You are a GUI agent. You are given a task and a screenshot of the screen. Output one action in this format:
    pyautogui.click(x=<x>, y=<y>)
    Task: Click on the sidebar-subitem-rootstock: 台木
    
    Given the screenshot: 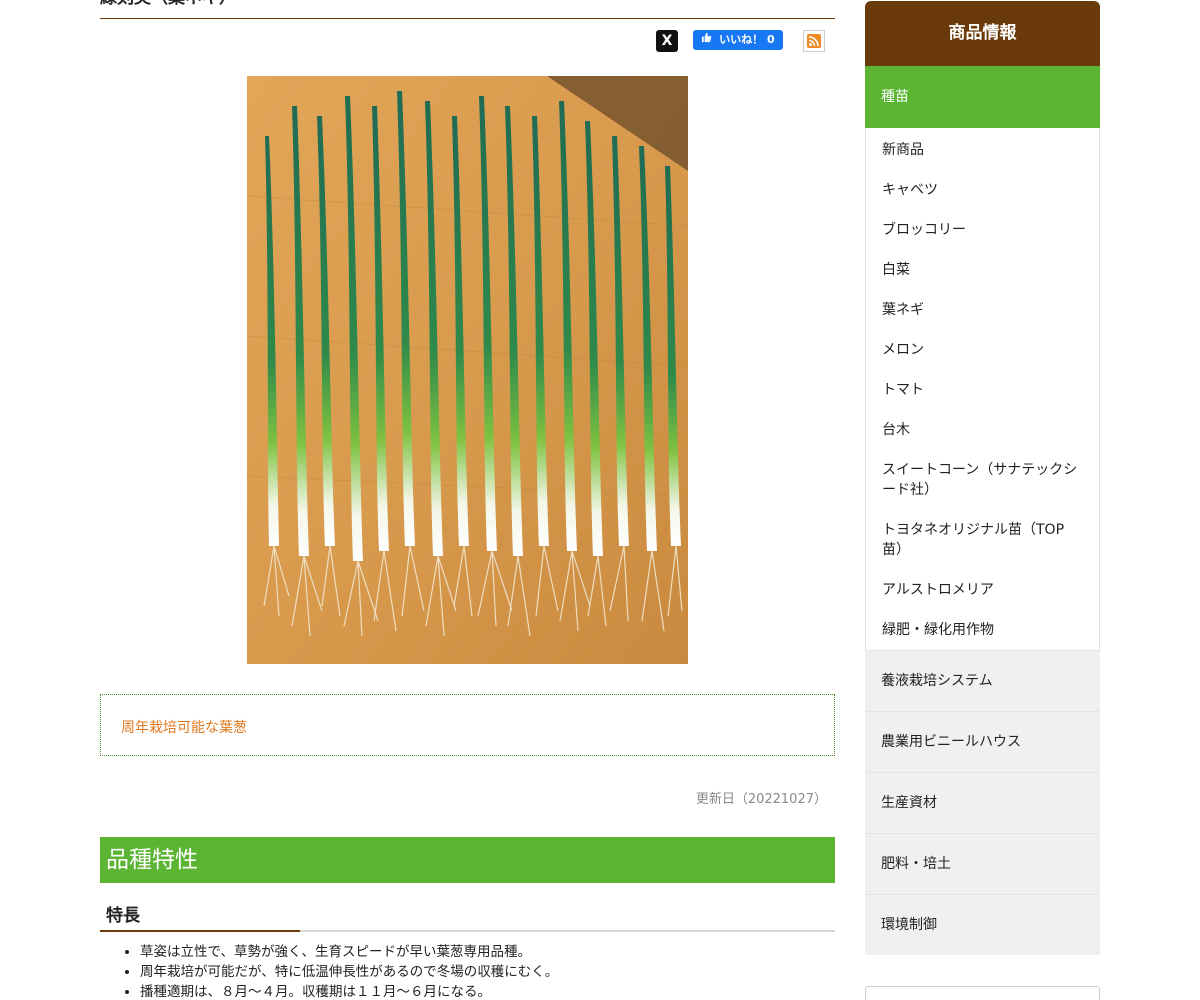 What is the action you would take?
    pyautogui.click(x=982, y=430)
    